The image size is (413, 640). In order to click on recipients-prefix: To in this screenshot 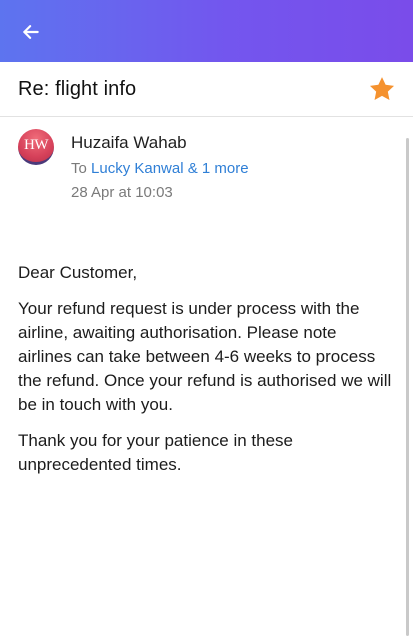, I will do `click(79, 168)`.